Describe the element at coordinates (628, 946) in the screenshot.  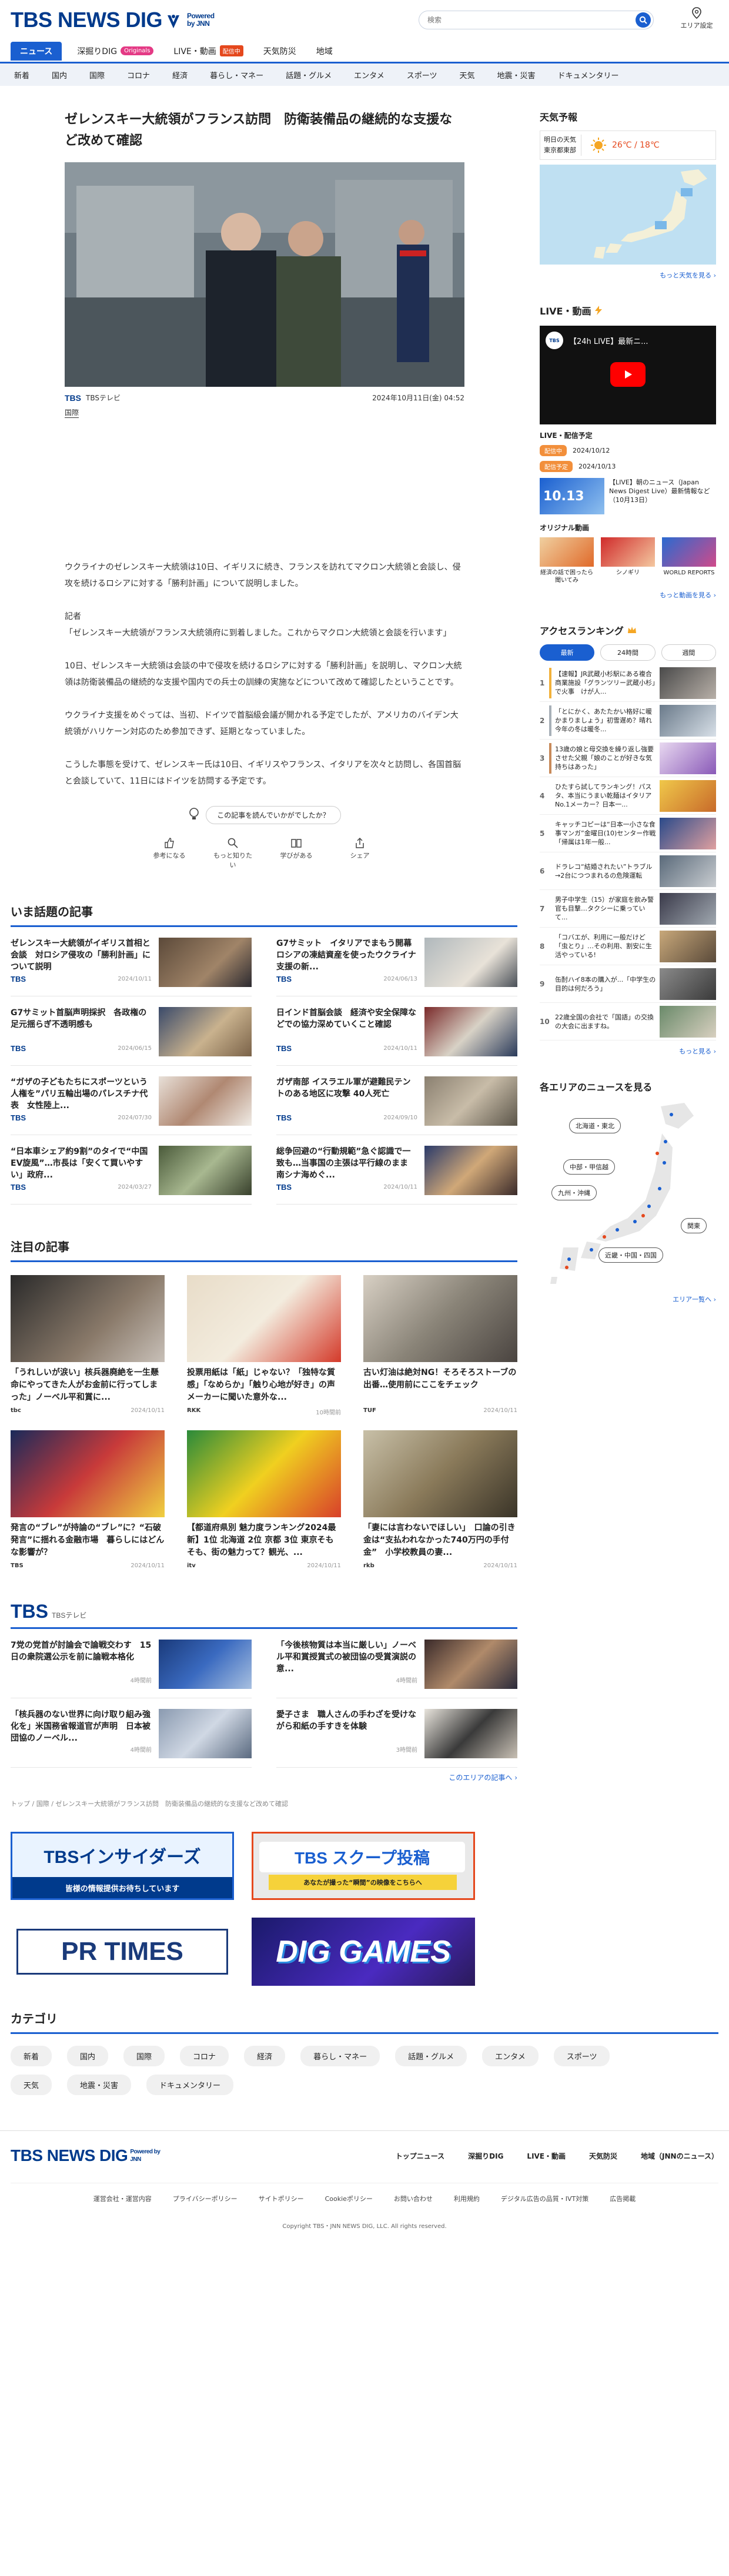
I see `ranking-item: 8 「コバエが、利用に一般だけど「虫とり」…その利用、割安に生活やっている!` at that location.